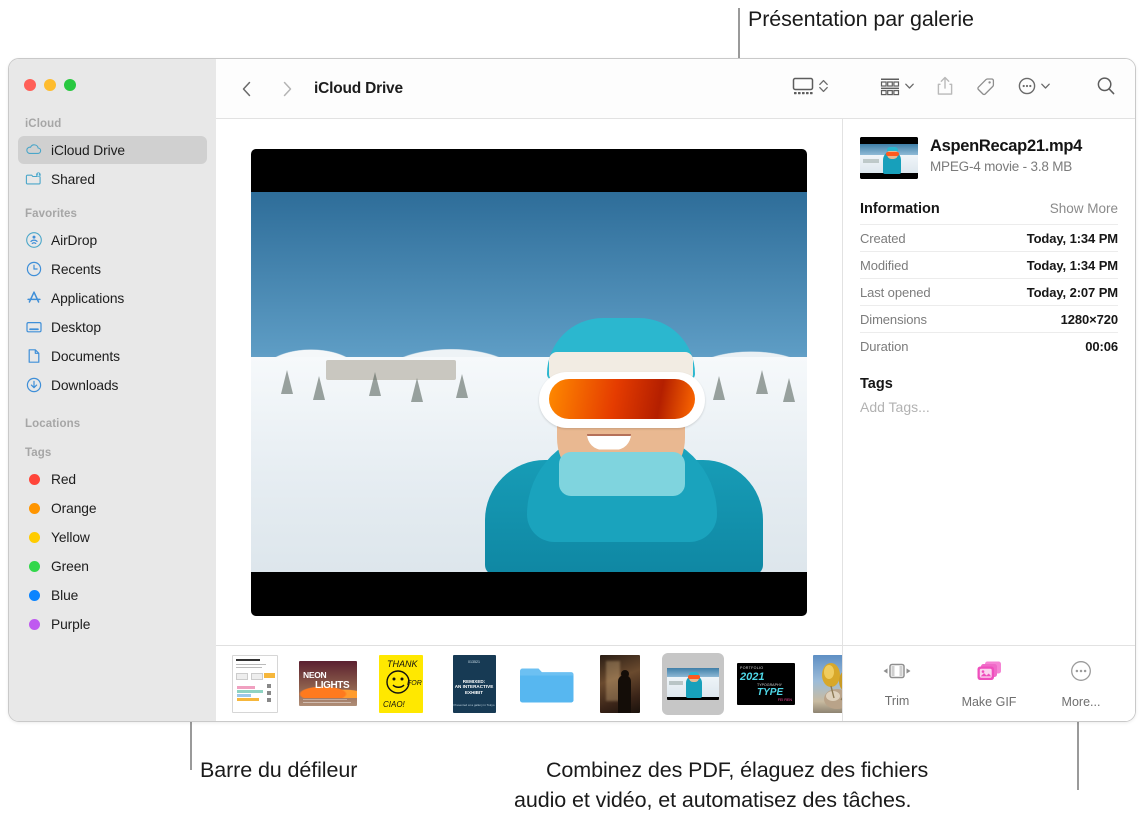 The height and width of the screenshot is (827, 1144). What do you see at coordinates (43, 124) in the screenshot?
I see `sidebar-group-title-icloud: iCloud` at bounding box center [43, 124].